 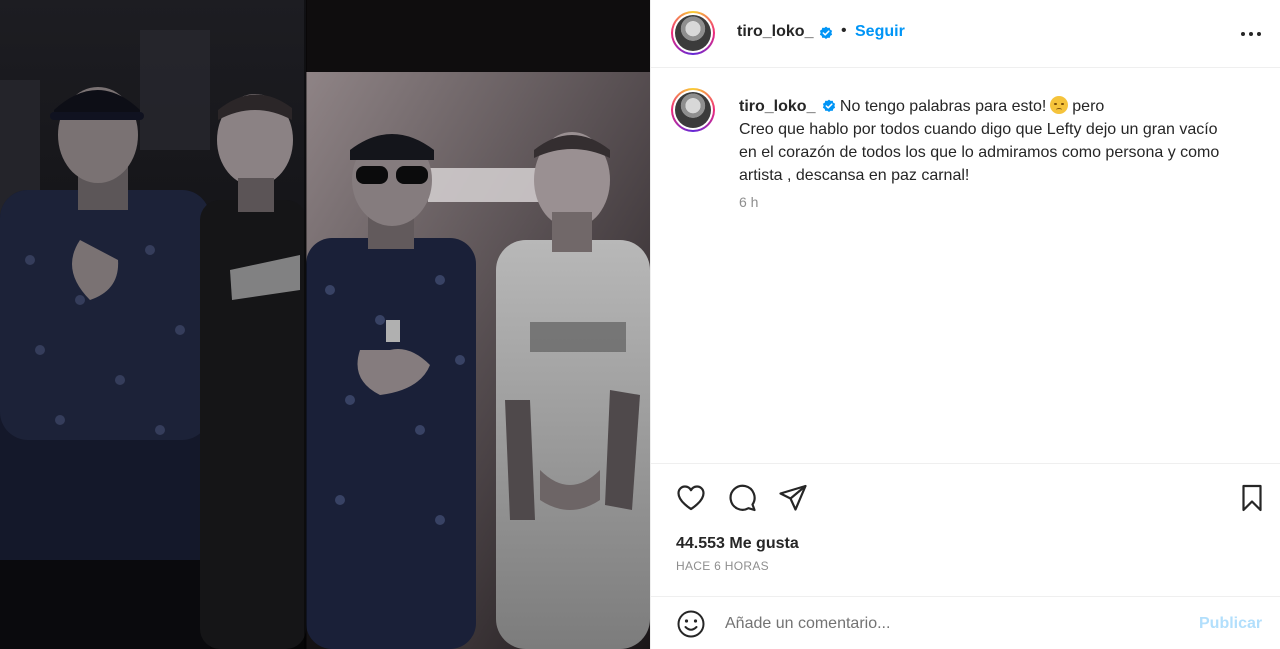 I want to click on caption-timestamp: 6 h, so click(x=748, y=202).